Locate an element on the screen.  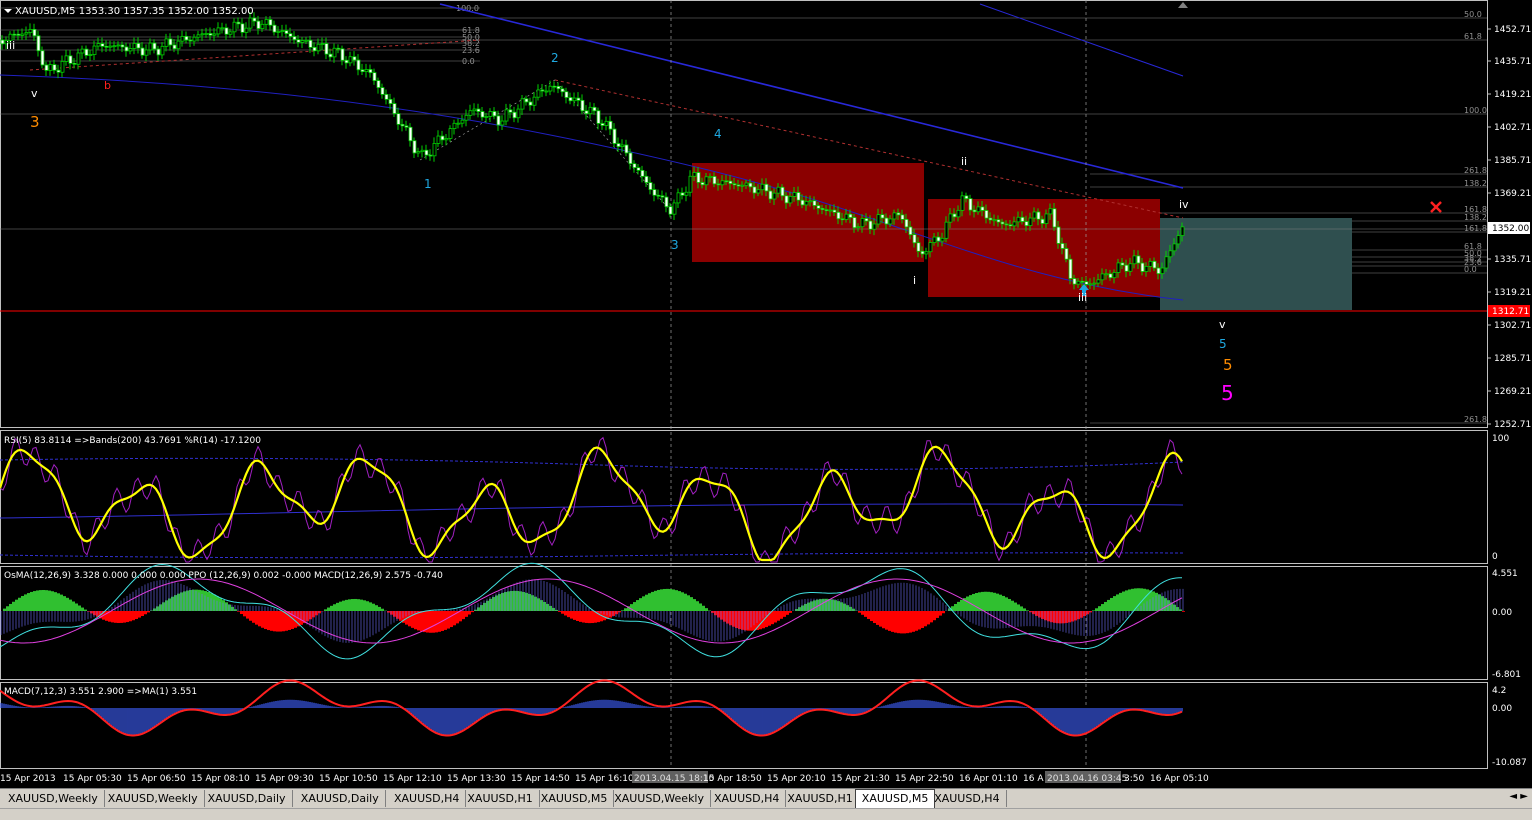
time-label: 15 Apr 22:50 is located at coordinates (924, 779).